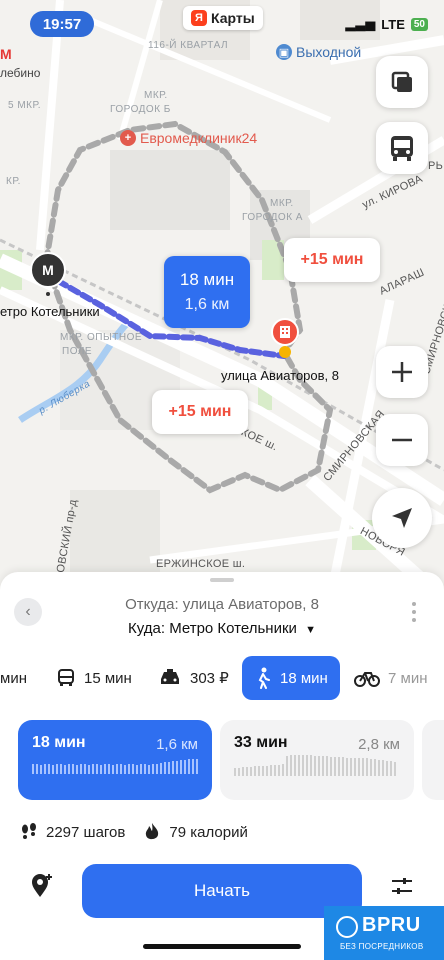 The width and height of the screenshot is (444, 960). What do you see at coordinates (108, 678) in the screenshot?
I see `mode-label: 15 мин` at bounding box center [108, 678].